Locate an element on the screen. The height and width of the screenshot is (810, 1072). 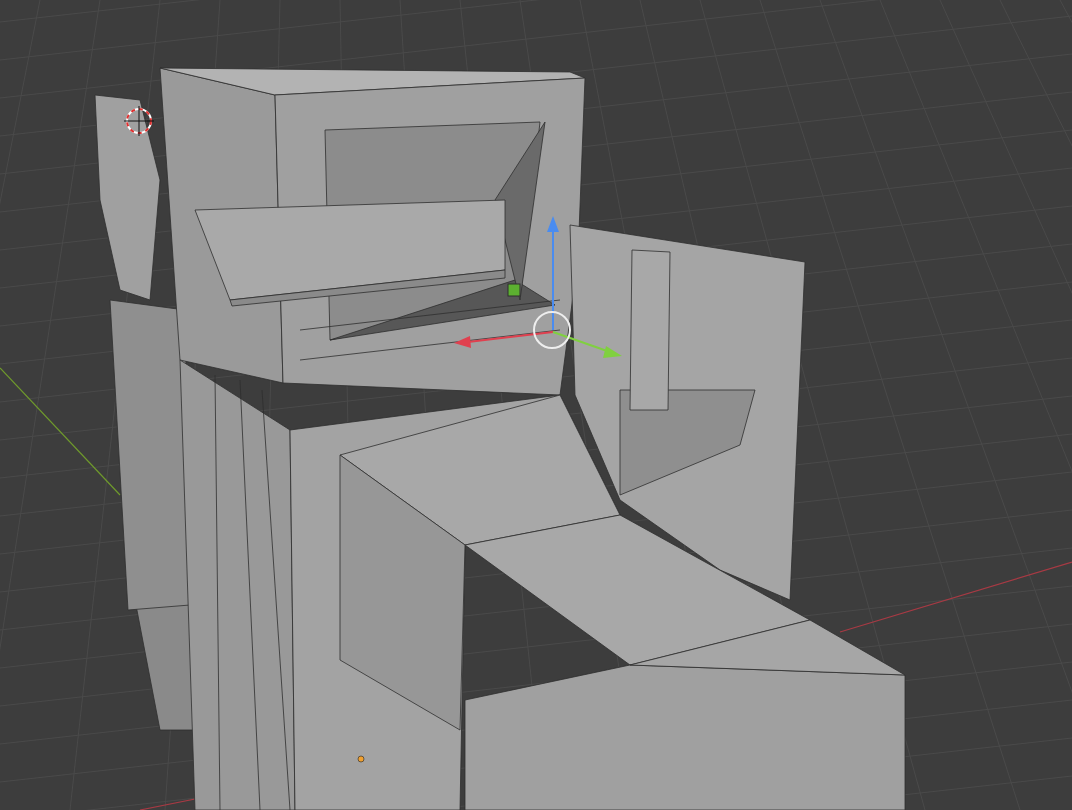
transform-gizmo-drawing is located at coordinates (538, 287).